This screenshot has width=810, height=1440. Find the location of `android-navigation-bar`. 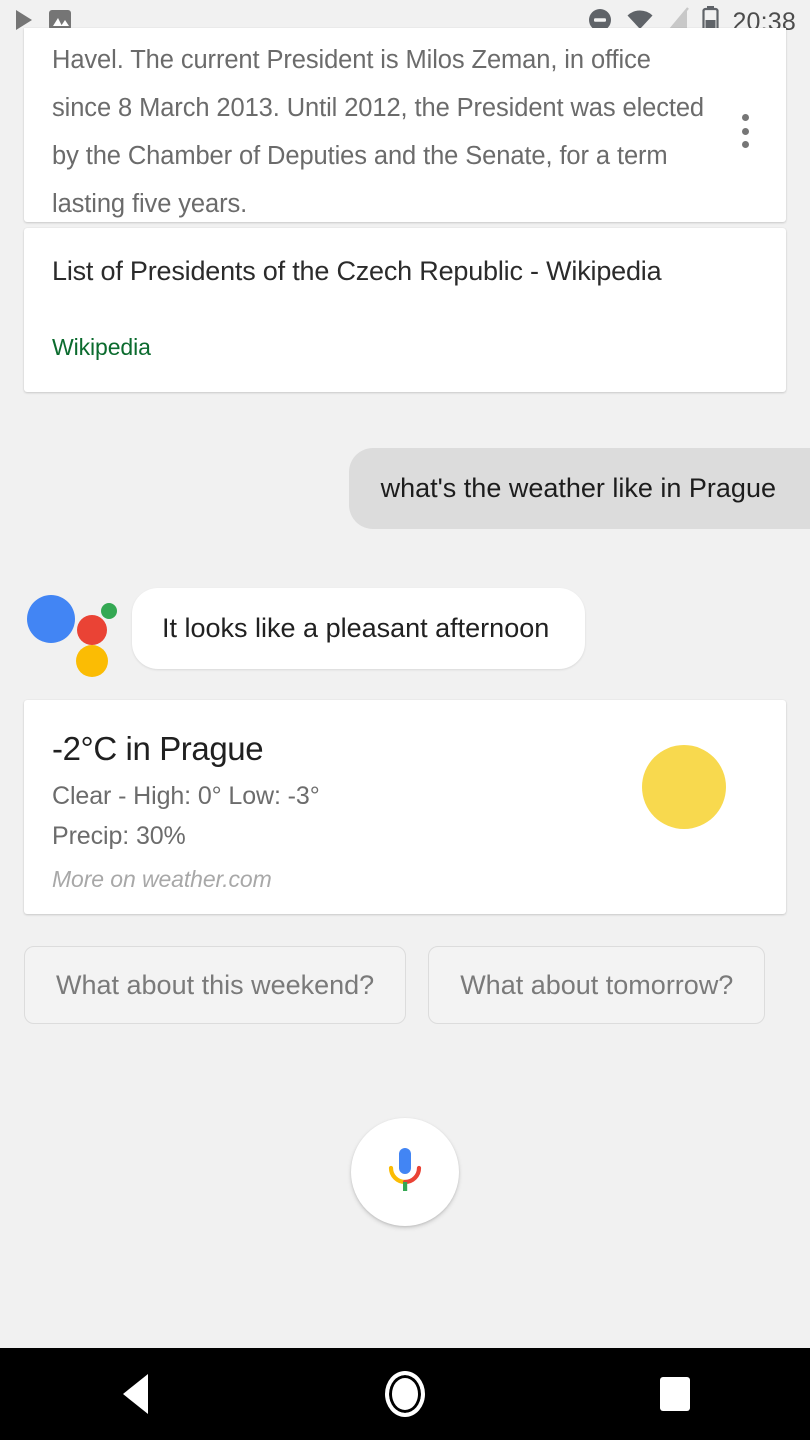

android-navigation-bar is located at coordinates (405, 1394).